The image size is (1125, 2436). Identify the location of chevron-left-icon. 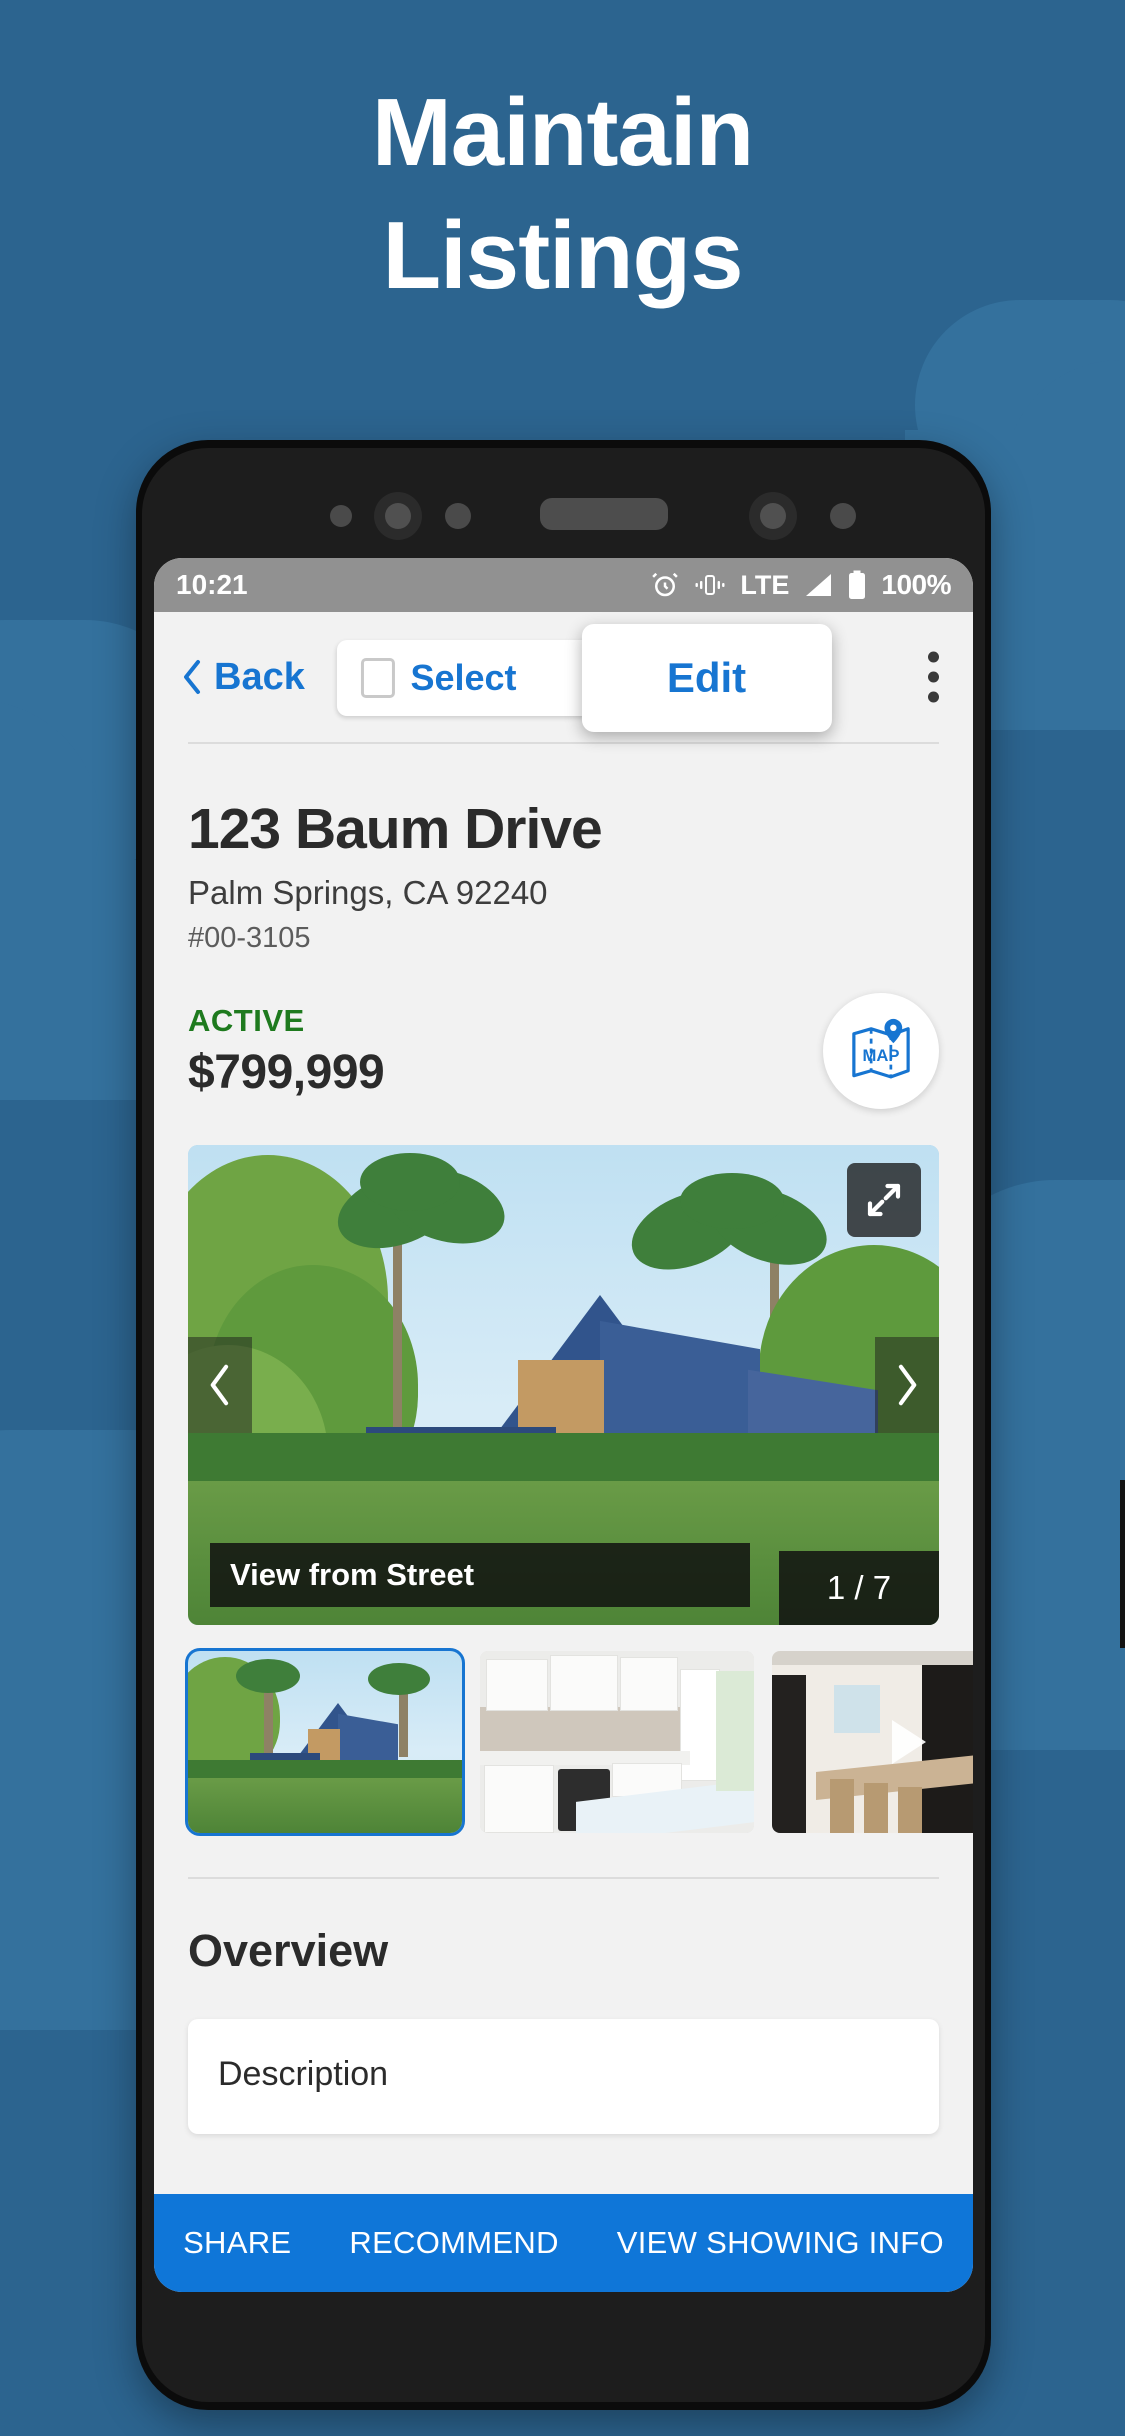
(192, 677).